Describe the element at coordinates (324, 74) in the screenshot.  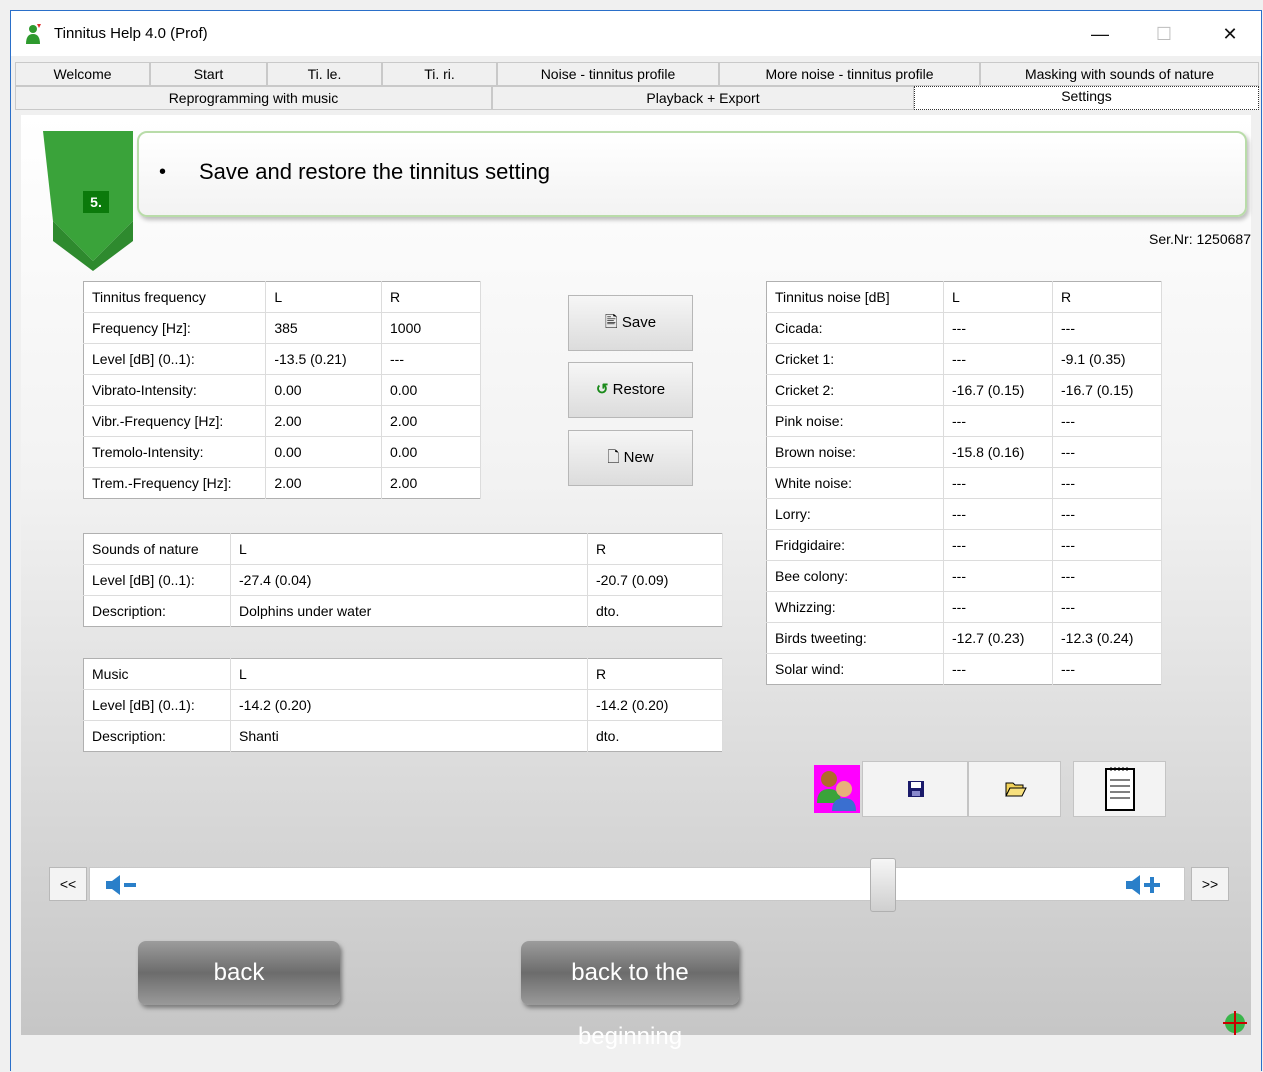
I see `tab-tinnitus-left: Ti. le.` at that location.